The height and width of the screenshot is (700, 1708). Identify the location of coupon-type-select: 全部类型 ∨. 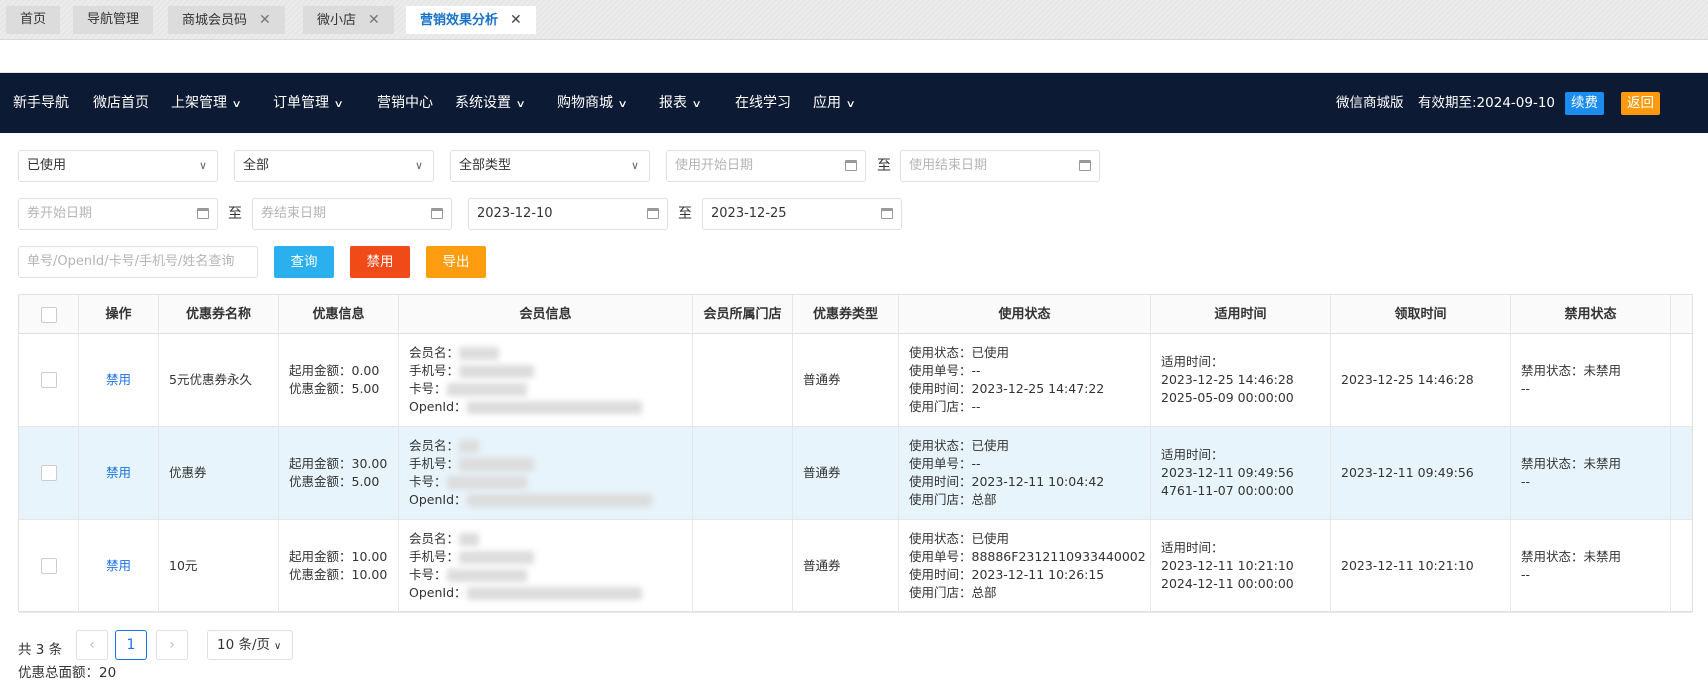
(550, 166).